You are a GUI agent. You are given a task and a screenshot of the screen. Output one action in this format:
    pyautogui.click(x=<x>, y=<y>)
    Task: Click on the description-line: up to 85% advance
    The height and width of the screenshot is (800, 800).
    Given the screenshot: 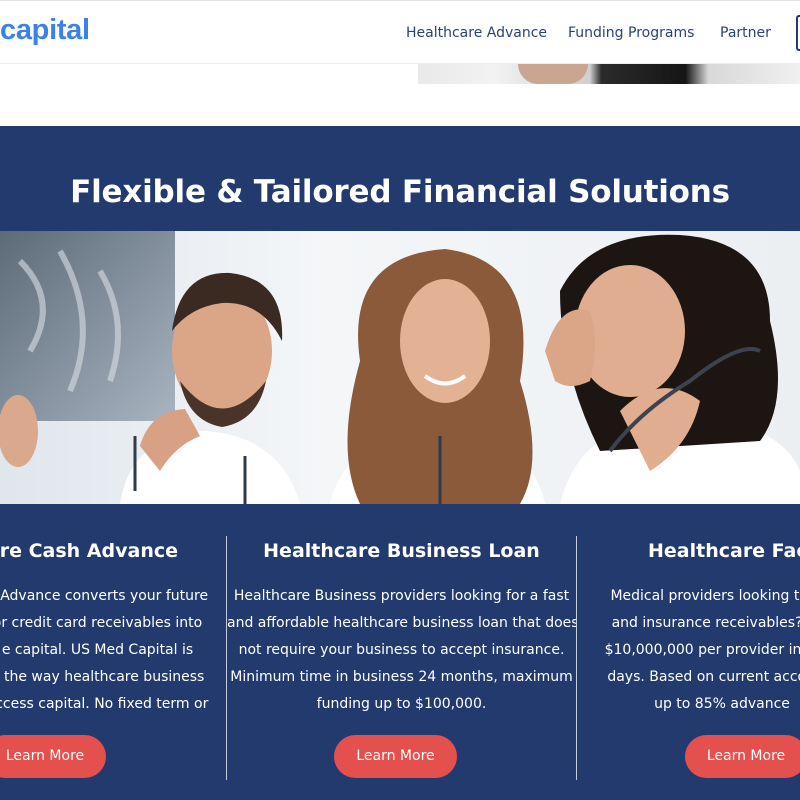 What is the action you would take?
    pyautogui.click(x=722, y=704)
    